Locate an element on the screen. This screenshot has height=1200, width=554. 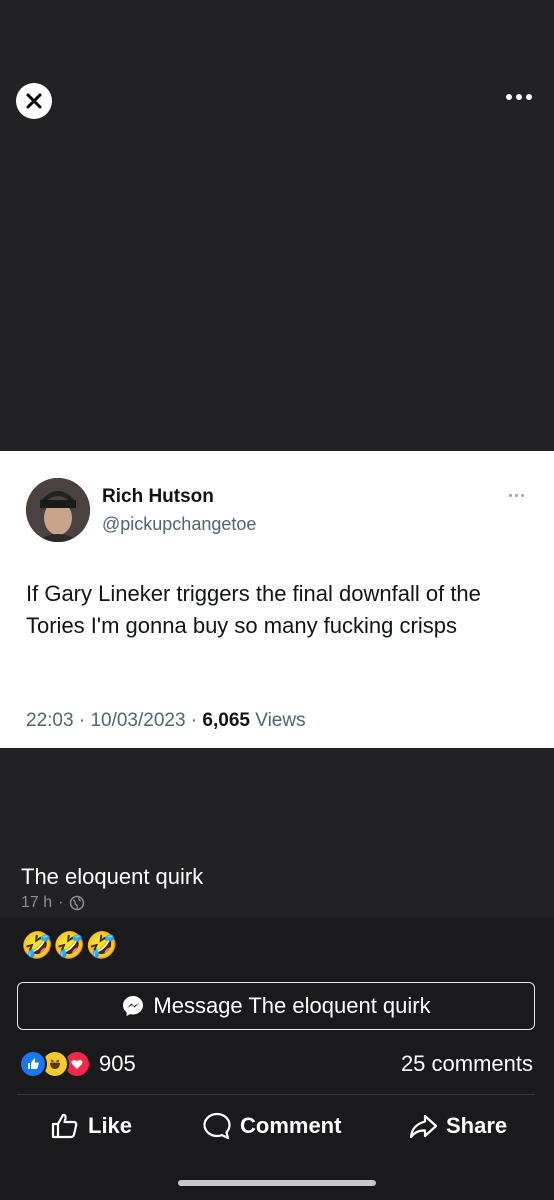
post-caption: 🤣🤣🤣 is located at coordinates (70, 945).